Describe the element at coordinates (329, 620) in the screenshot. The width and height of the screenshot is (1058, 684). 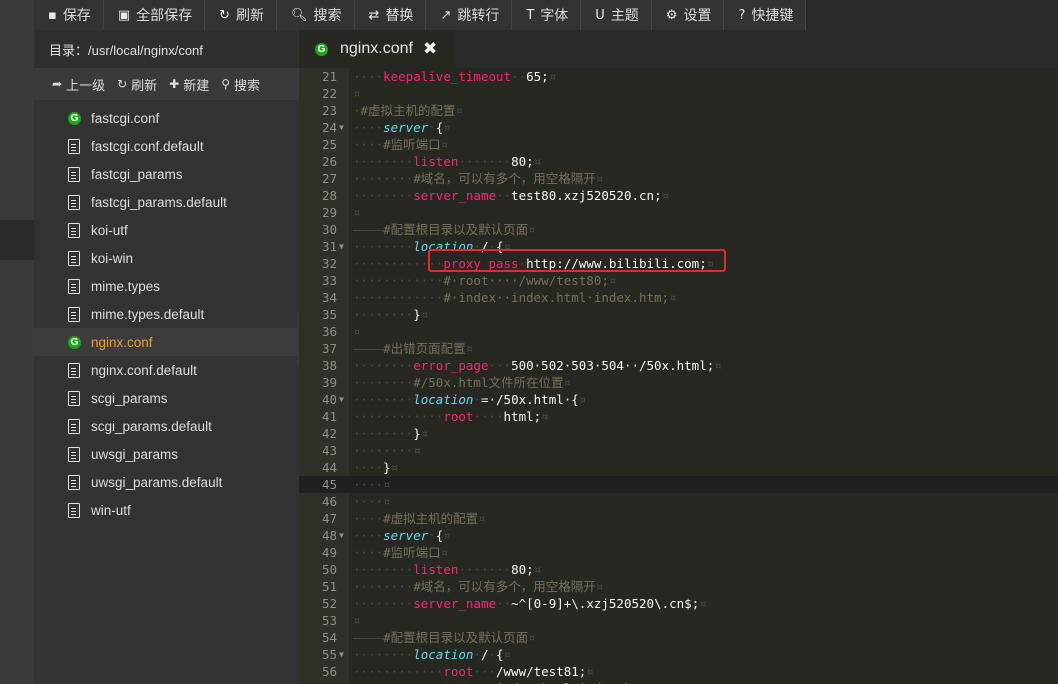
I see `line-number: 53` at that location.